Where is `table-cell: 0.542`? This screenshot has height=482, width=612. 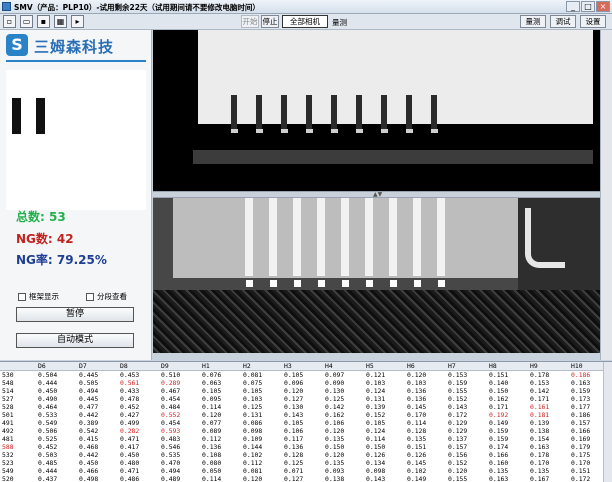 table-cell: 0.542 is located at coordinates (89, 431).